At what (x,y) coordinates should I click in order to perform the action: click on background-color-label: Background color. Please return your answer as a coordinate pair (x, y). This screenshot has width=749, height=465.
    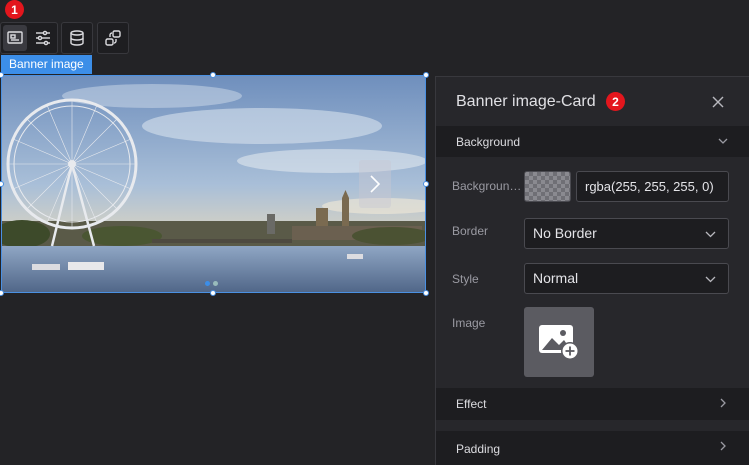
    Looking at the image, I should click on (487, 186).